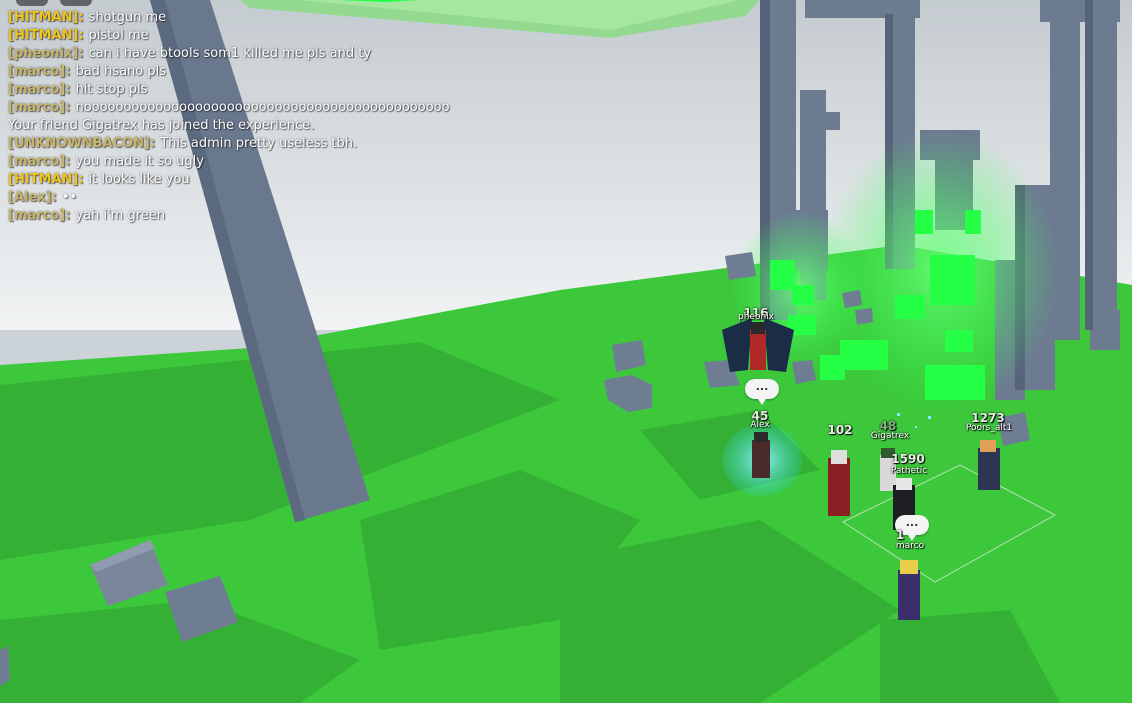 This screenshot has width=1132, height=703. Describe the element at coordinates (120, 71) in the screenshot. I see `chat-text: bad hsano pls` at that location.